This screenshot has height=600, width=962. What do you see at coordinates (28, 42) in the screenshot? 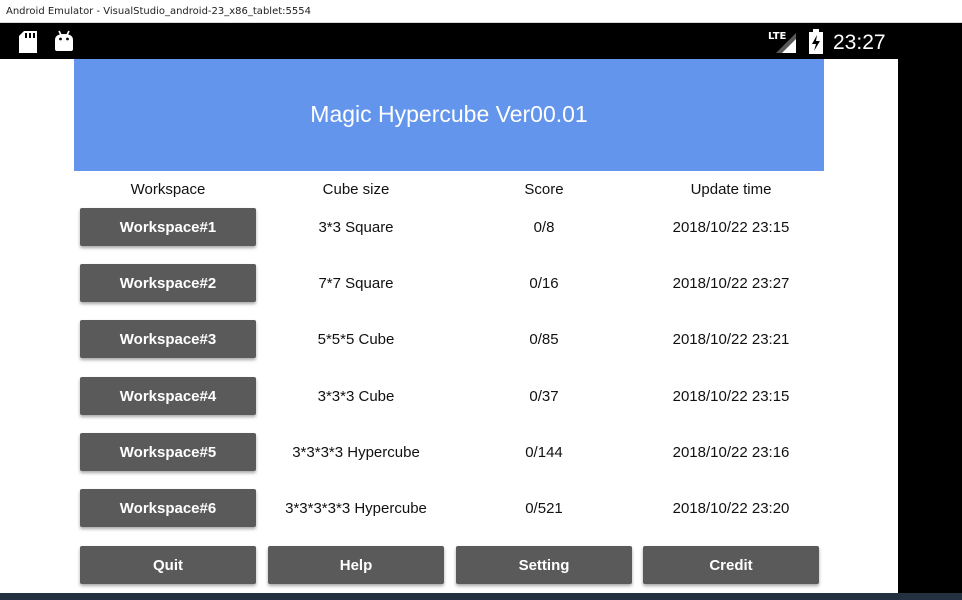
I see `sd-card-icon` at bounding box center [28, 42].